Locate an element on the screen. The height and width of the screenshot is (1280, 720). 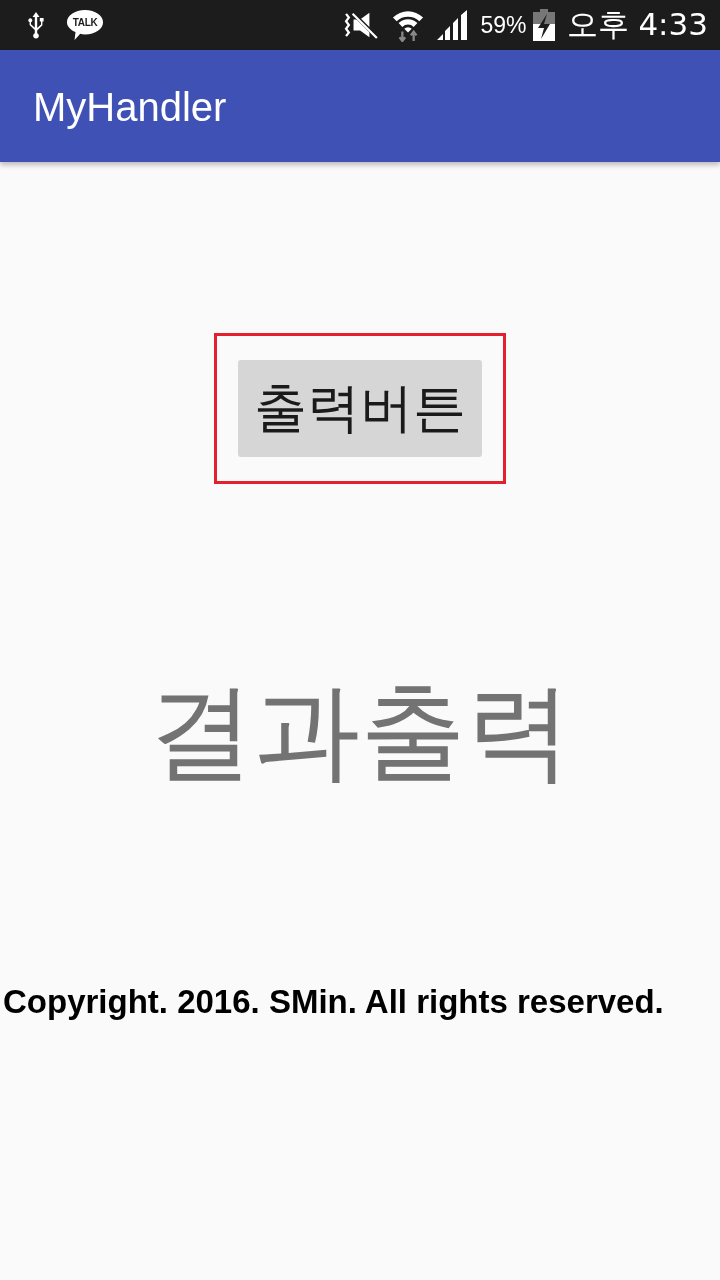
chat-bubble-icon: TALK is located at coordinates (85, 25).